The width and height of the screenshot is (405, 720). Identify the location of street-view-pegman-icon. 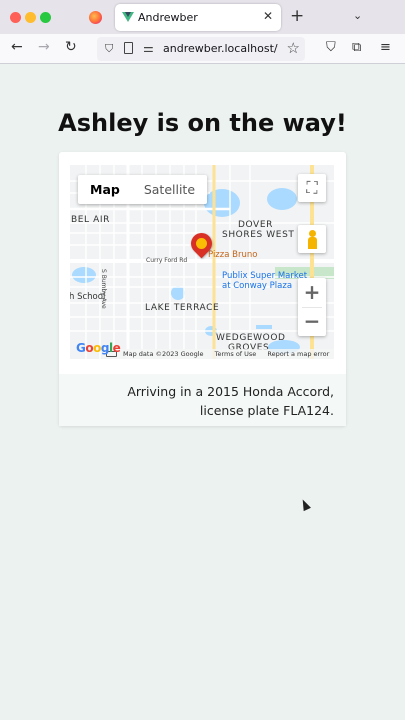
(312, 239).